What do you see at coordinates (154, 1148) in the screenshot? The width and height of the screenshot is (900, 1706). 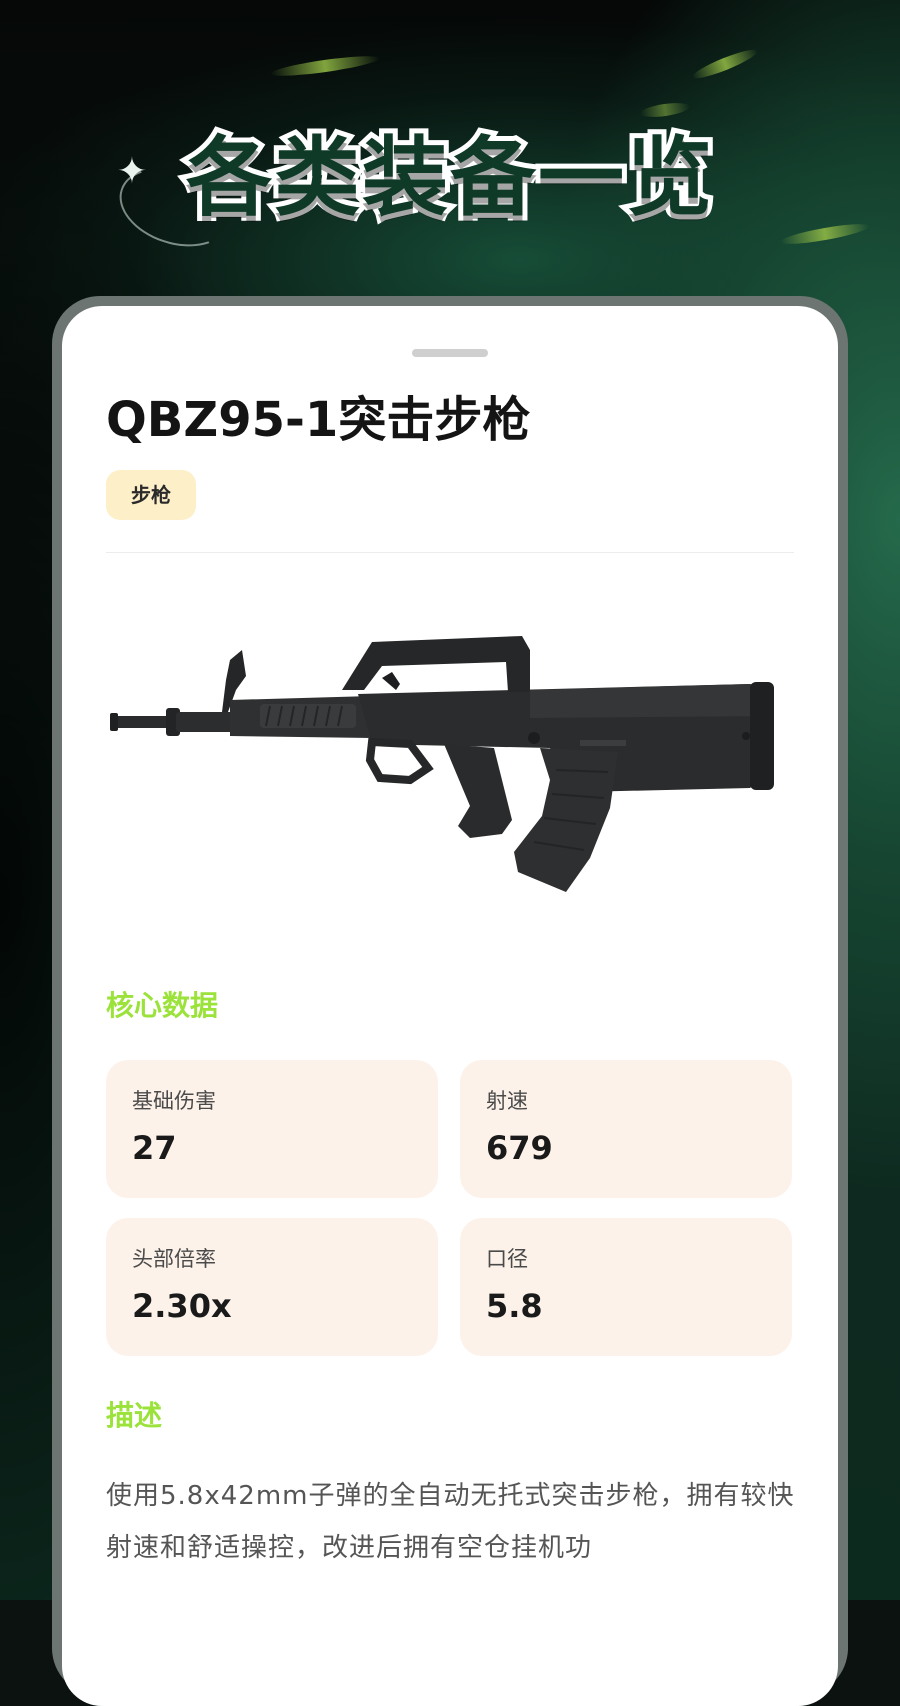 I see `stat-value: 27` at bounding box center [154, 1148].